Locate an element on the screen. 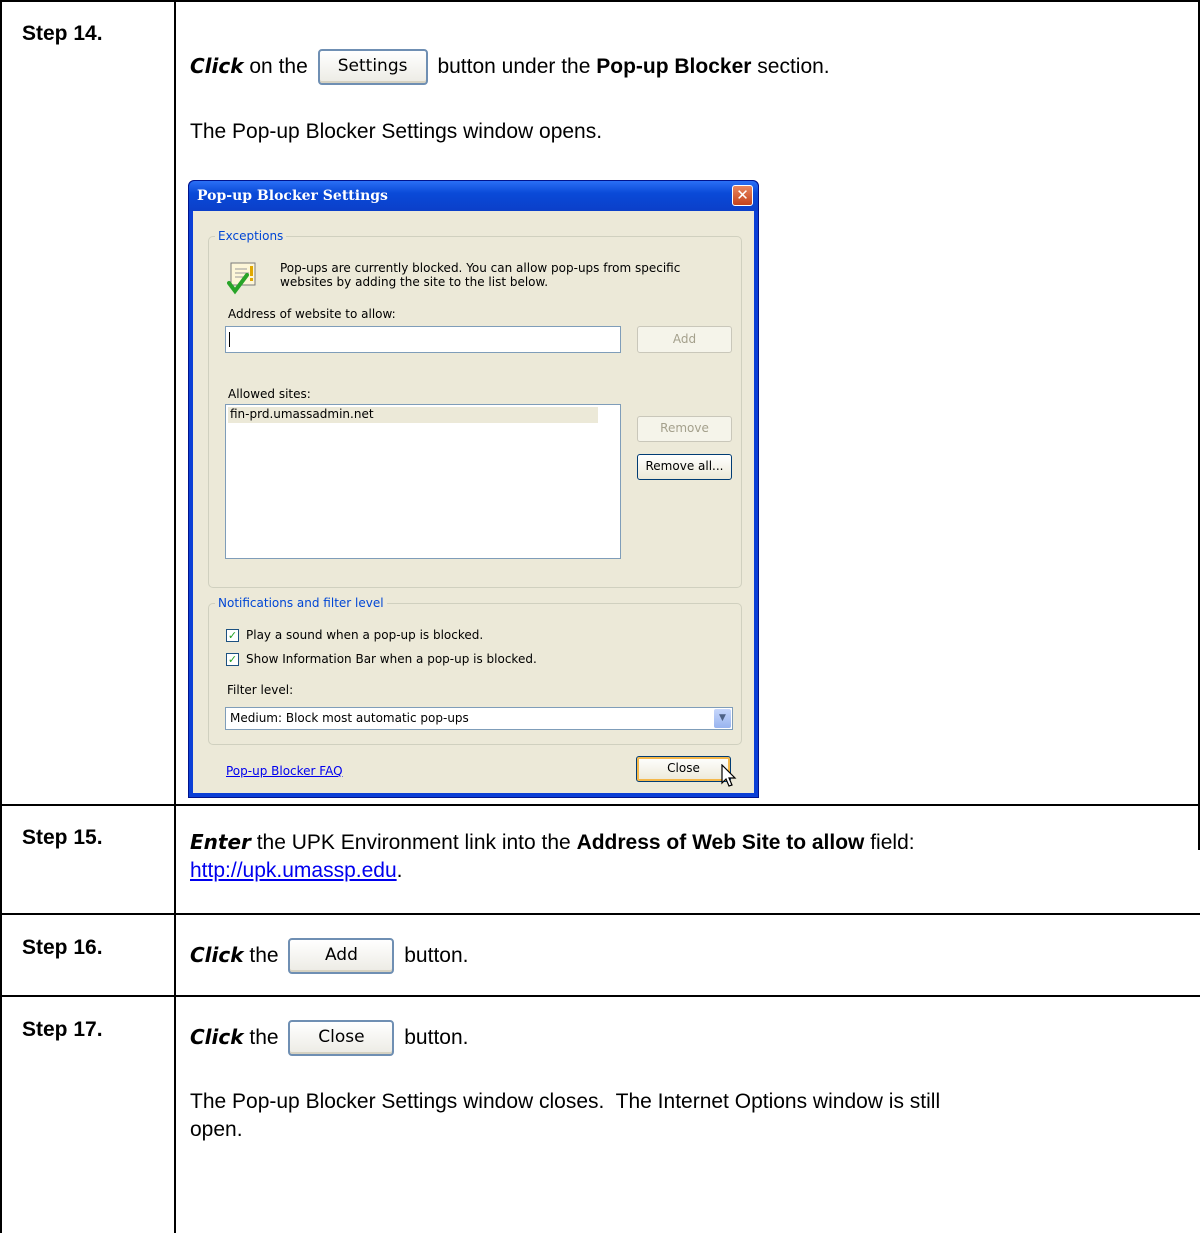 The height and width of the screenshot is (1233, 1200). play-sound-label: Play a sound when a pop-up is blocked. is located at coordinates (365, 635).